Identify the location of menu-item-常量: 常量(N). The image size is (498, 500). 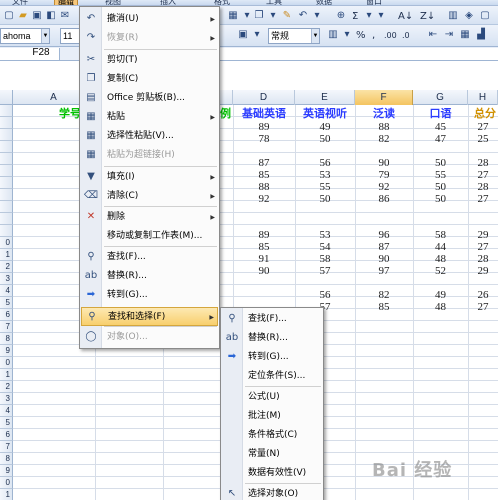
(272, 454).